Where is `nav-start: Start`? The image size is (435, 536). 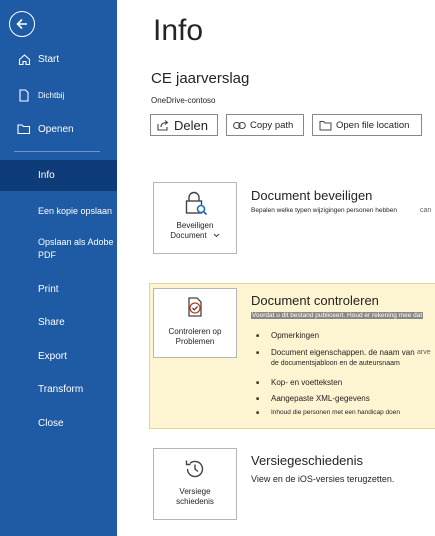 nav-start: Start is located at coordinates (58, 59).